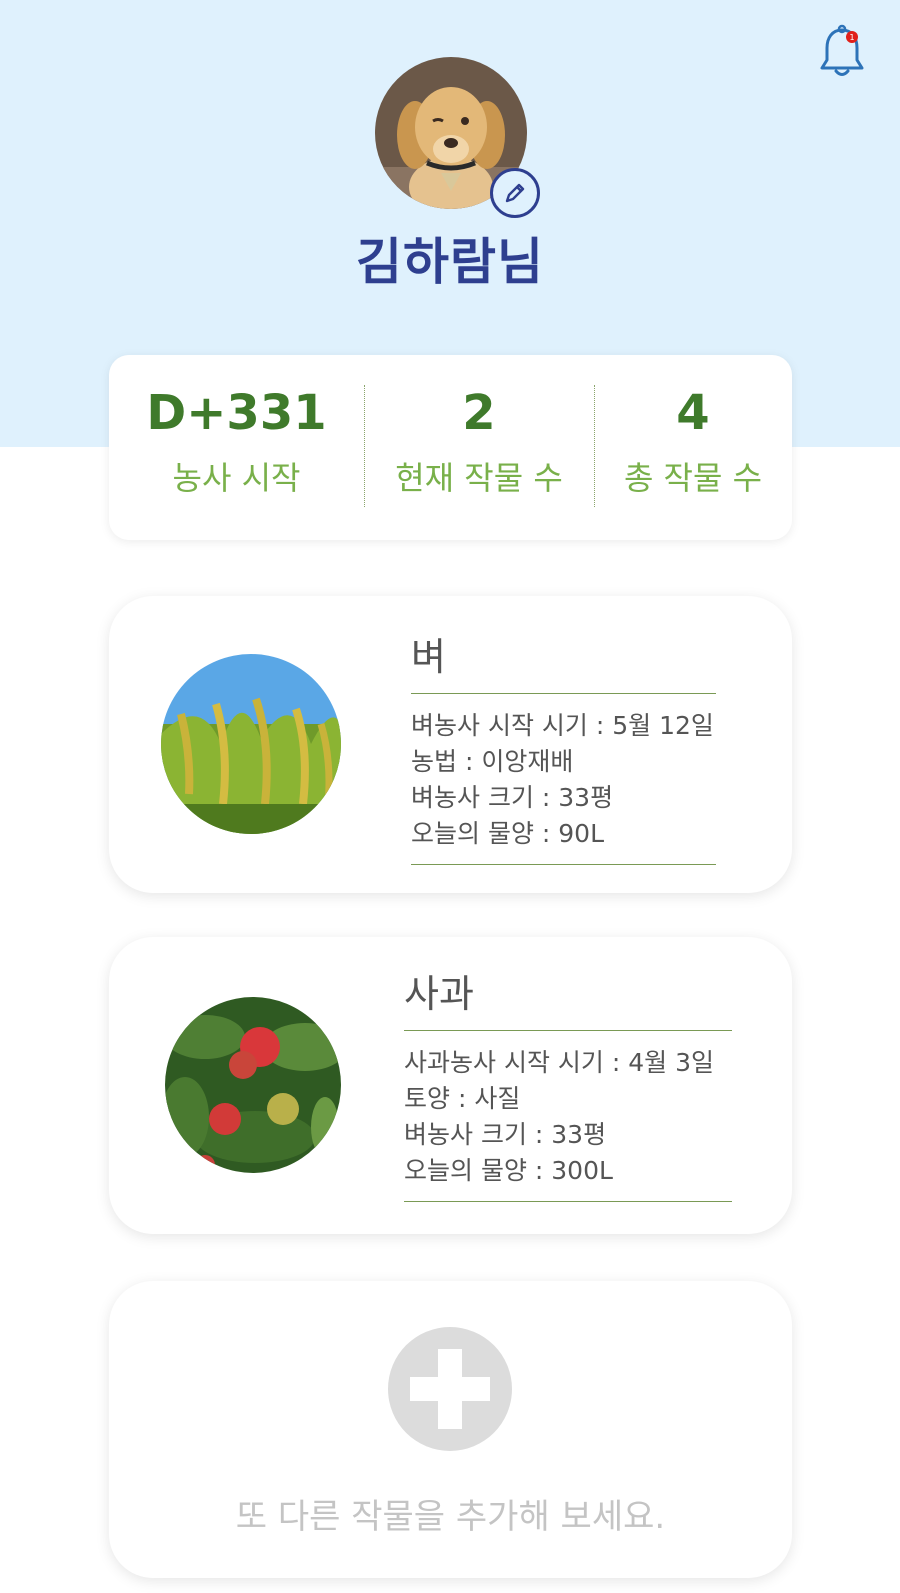 This screenshot has width=900, height=1593. Describe the element at coordinates (236, 447) in the screenshot. I see `stat-farming-days: D+331 농사 시작` at that location.